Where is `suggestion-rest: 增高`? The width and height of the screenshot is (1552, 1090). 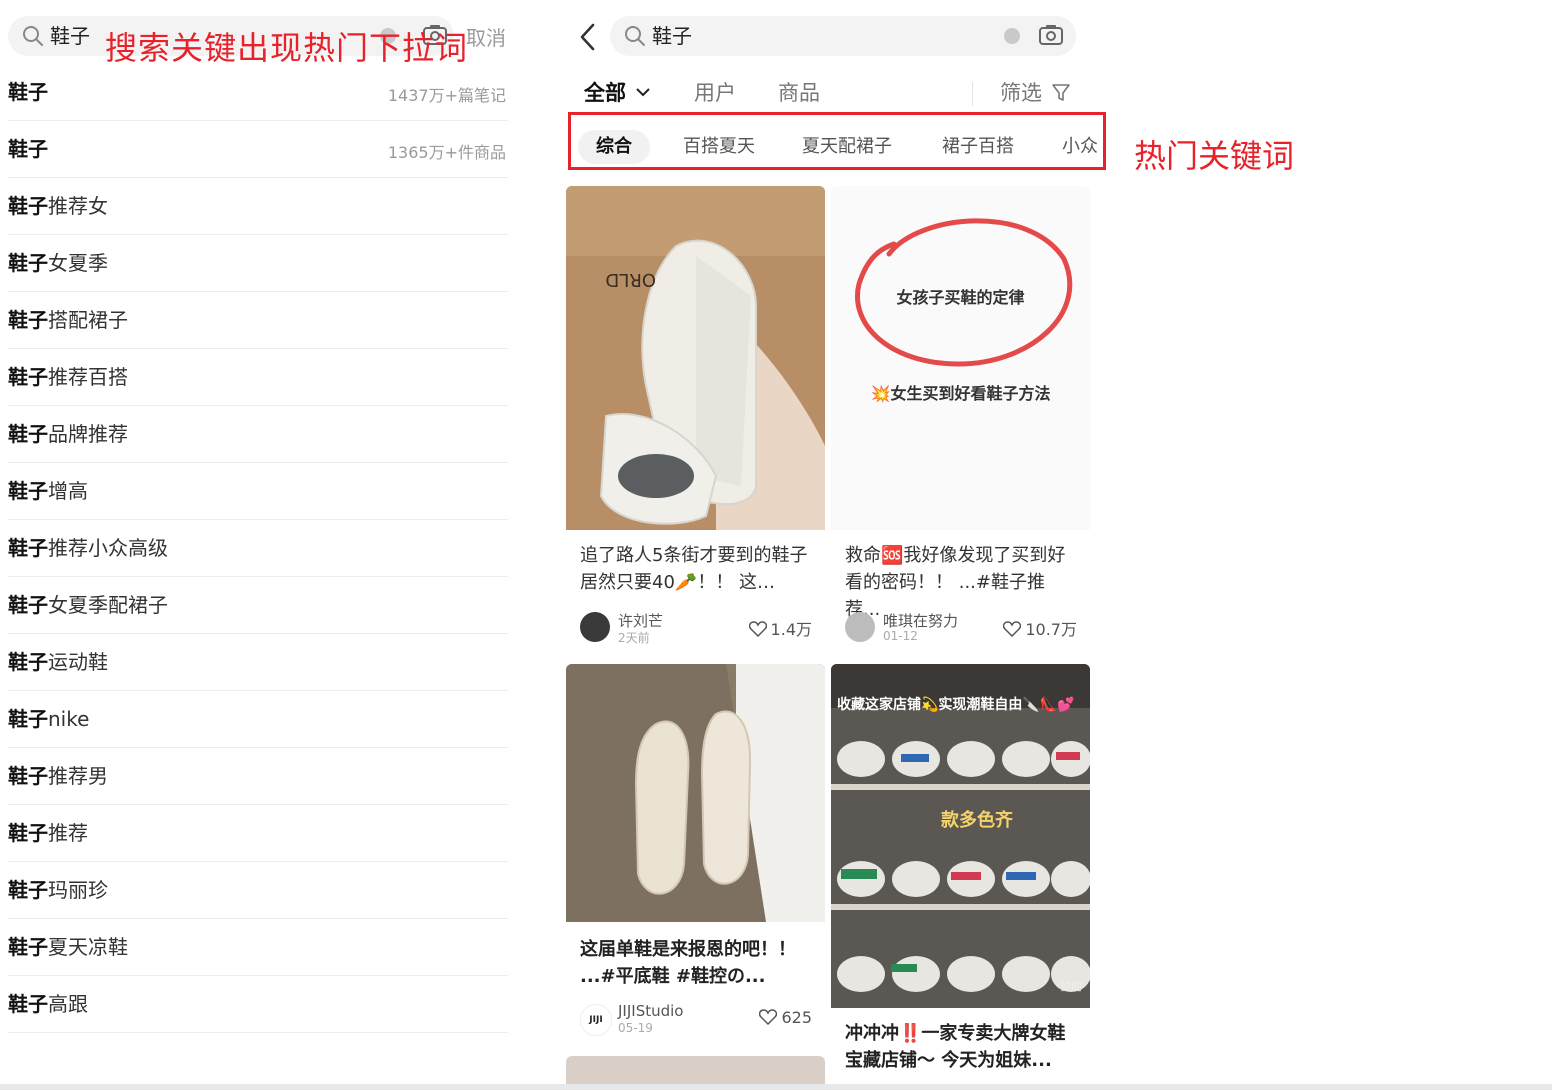
suggestion-rest: 增高 is located at coordinates (68, 491).